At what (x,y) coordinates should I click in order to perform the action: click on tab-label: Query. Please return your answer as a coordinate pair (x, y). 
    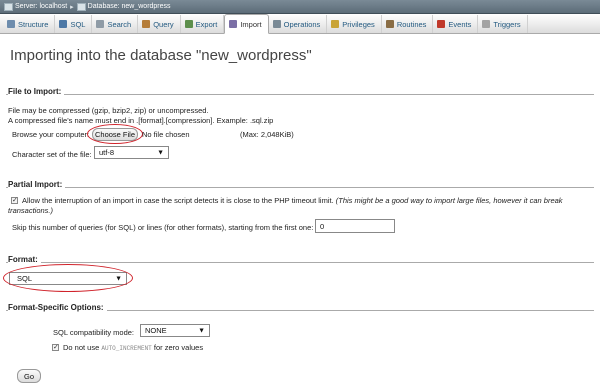
    Looking at the image, I should click on (163, 24).